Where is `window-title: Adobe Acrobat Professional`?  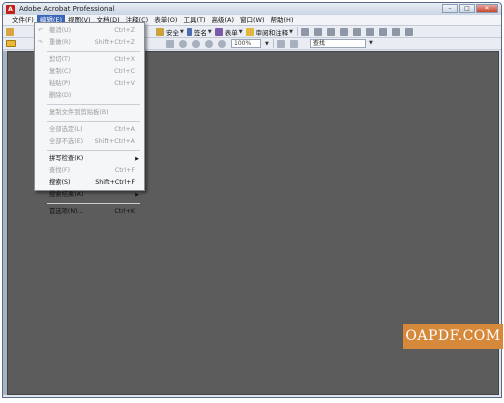 window-title: Adobe Acrobat Professional is located at coordinates (67, 9).